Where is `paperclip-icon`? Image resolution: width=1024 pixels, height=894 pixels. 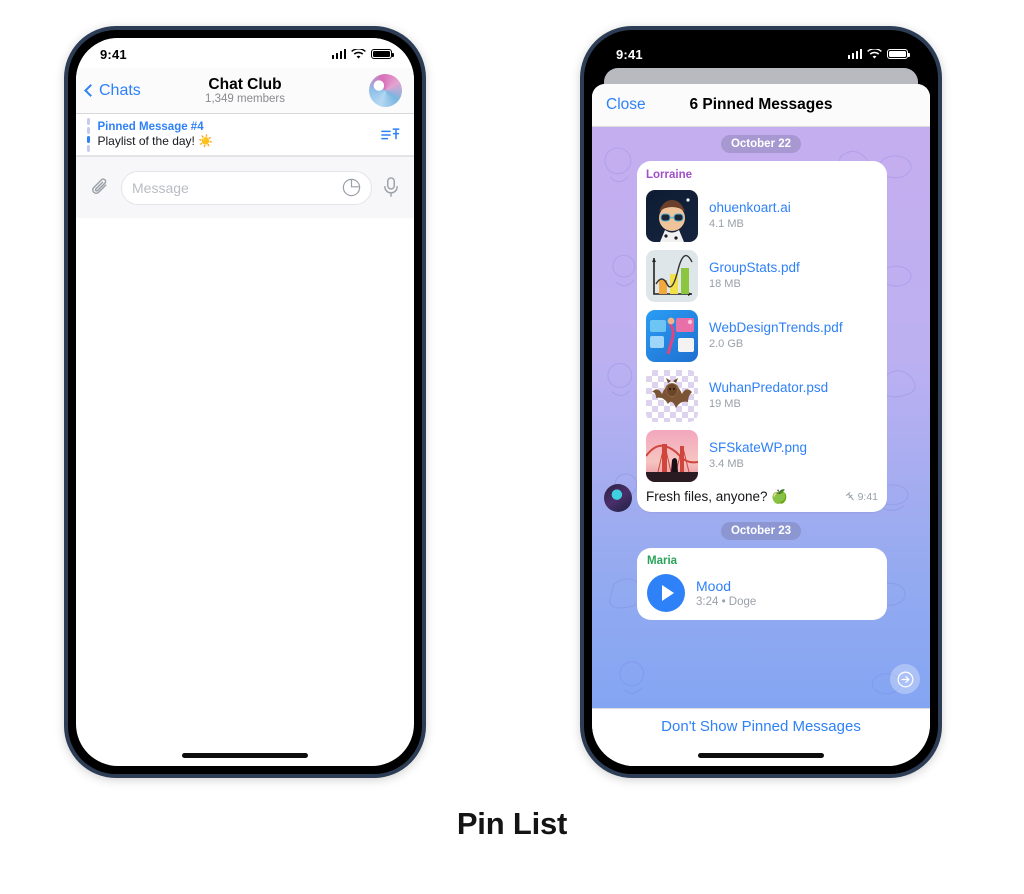 paperclip-icon is located at coordinates (100, 187).